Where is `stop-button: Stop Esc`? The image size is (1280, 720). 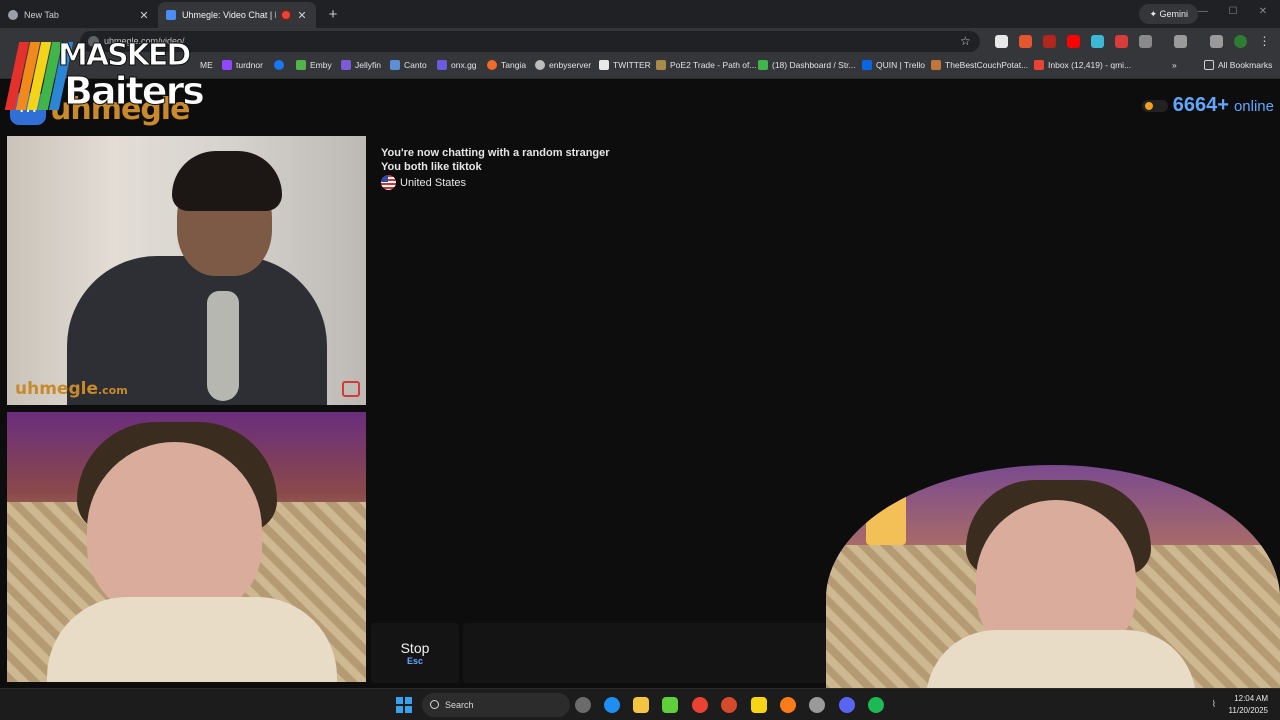
stop-button: Stop Esc is located at coordinates (415, 653).